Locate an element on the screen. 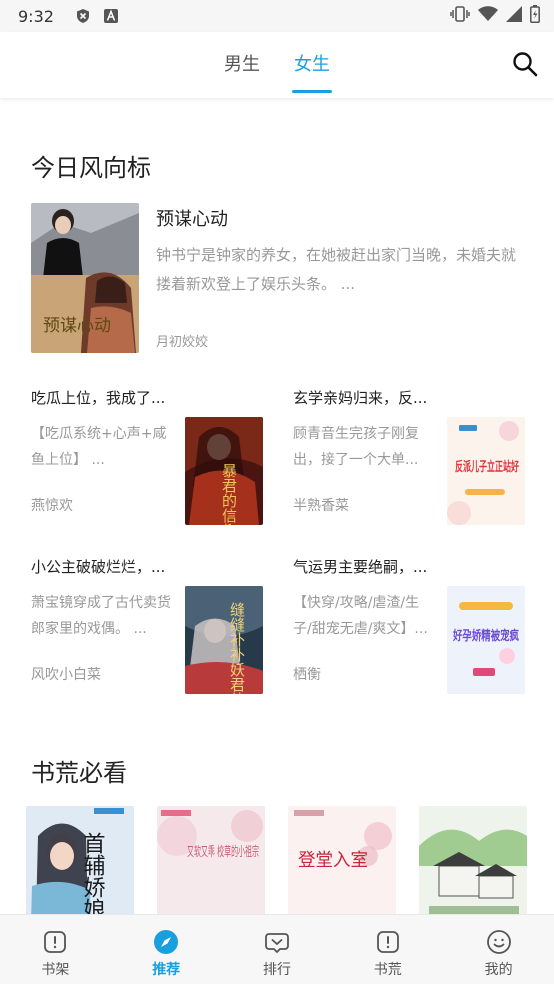  shelf-book-cover: 首辅娇娘 is located at coordinates (80, 861).